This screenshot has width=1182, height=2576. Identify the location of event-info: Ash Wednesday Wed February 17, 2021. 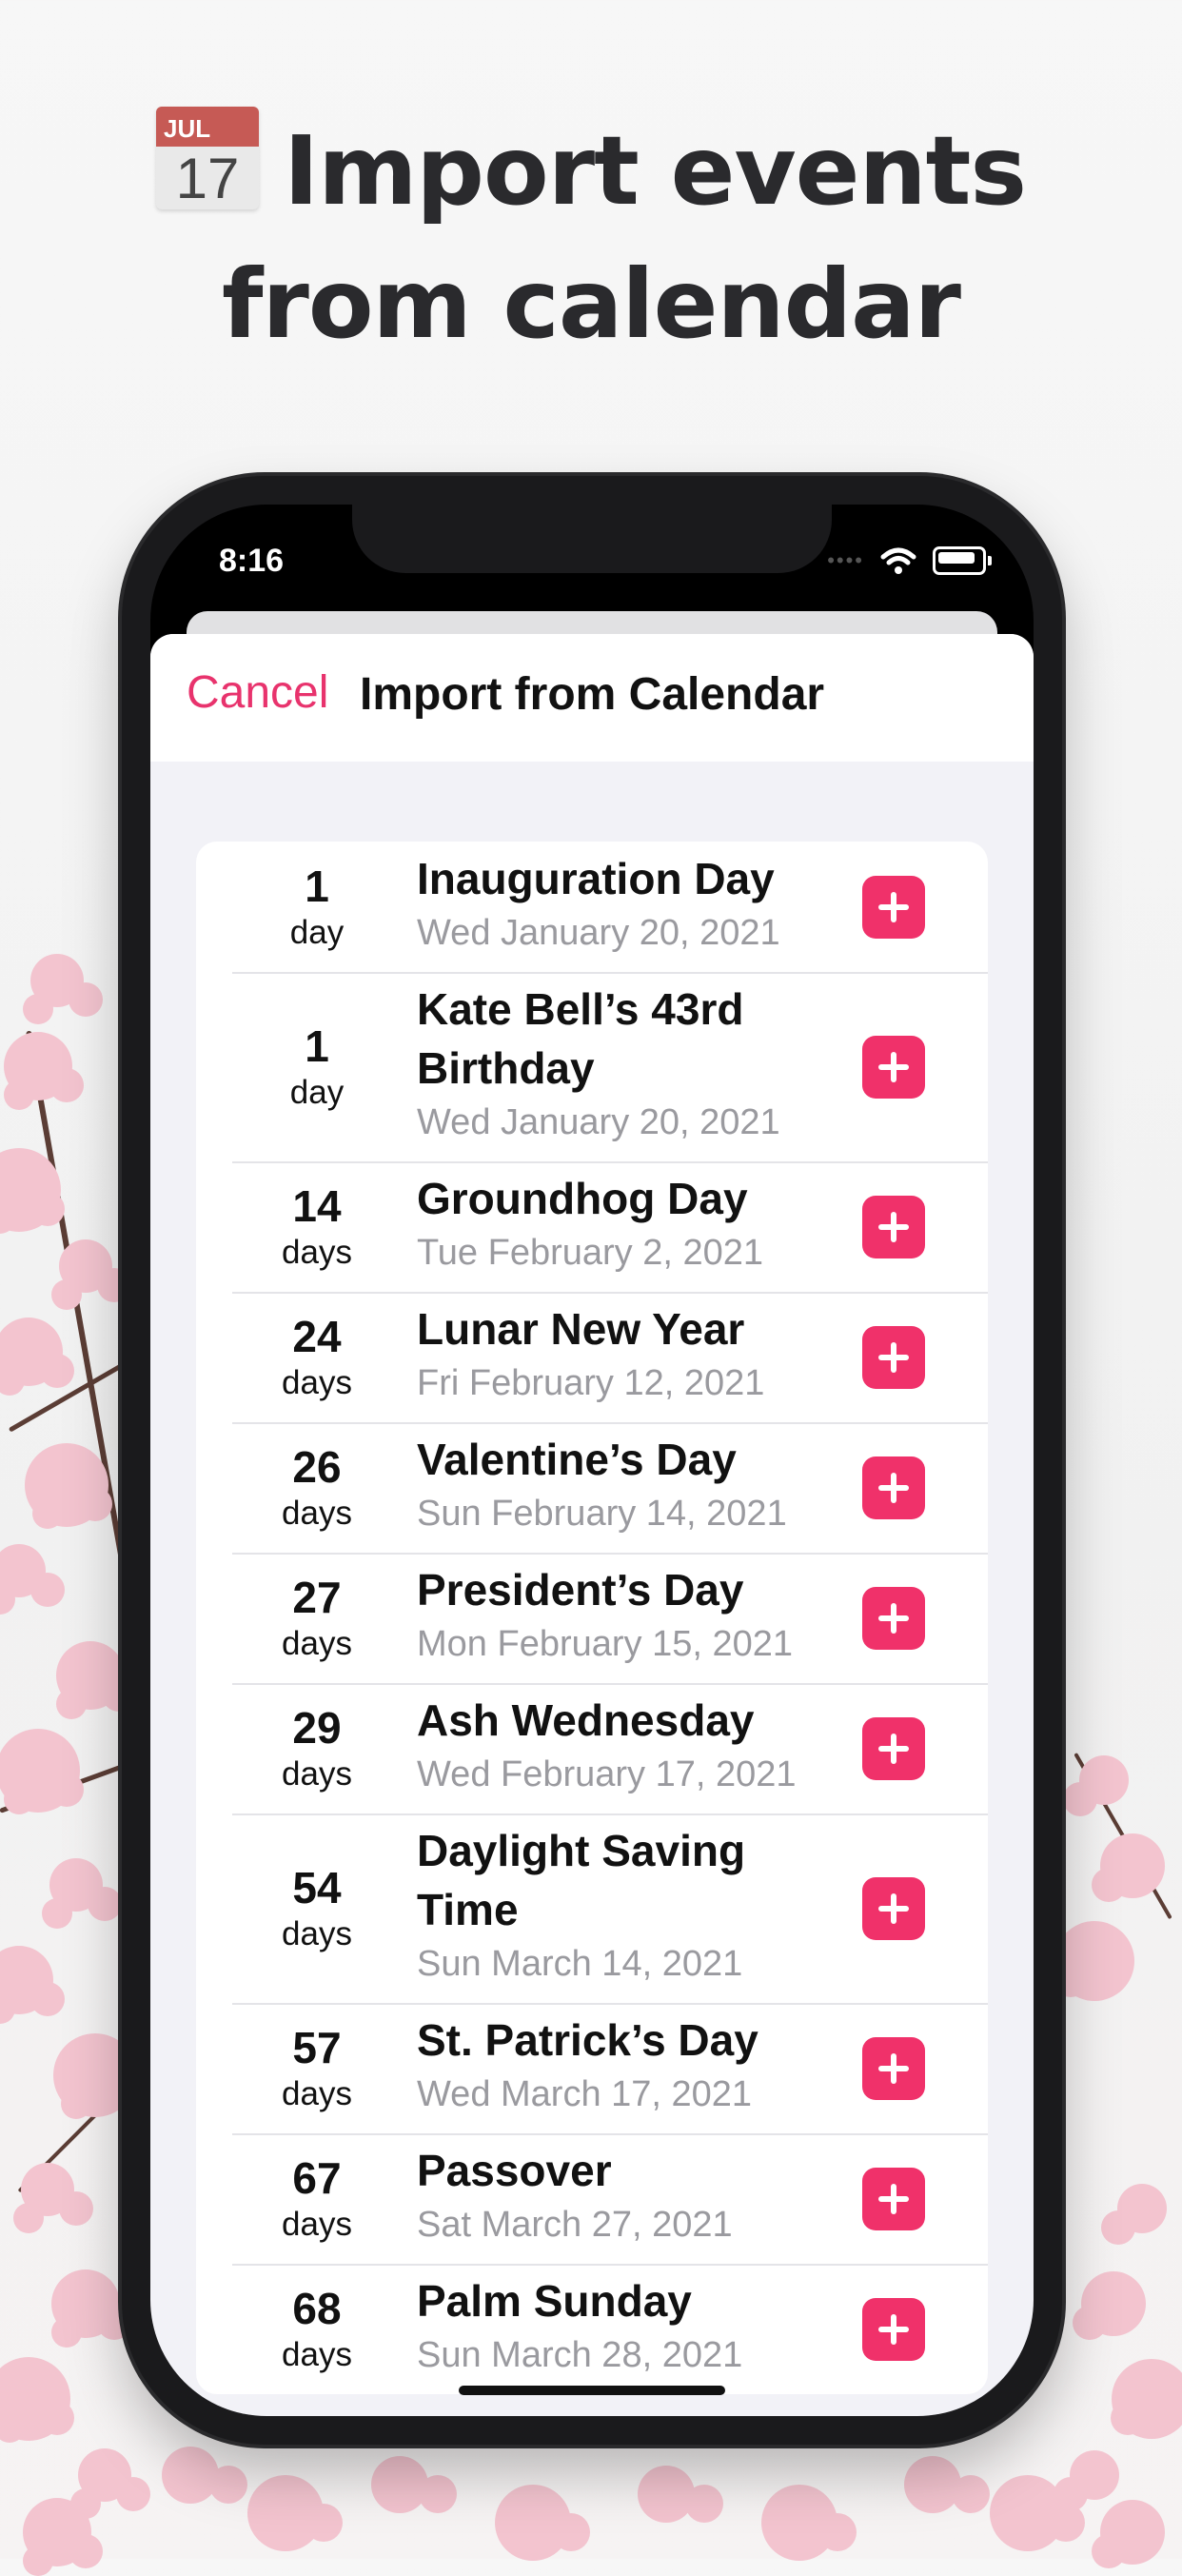
(636, 1745).